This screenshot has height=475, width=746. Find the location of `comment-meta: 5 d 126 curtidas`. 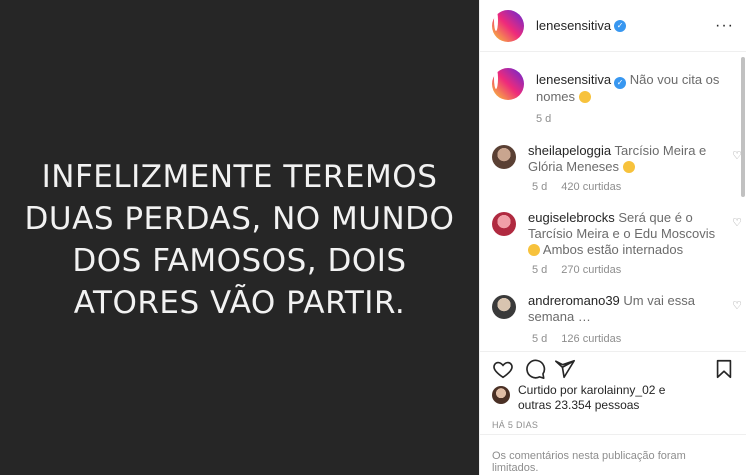

comment-meta: 5 d 126 curtidas is located at coordinates (583, 339).